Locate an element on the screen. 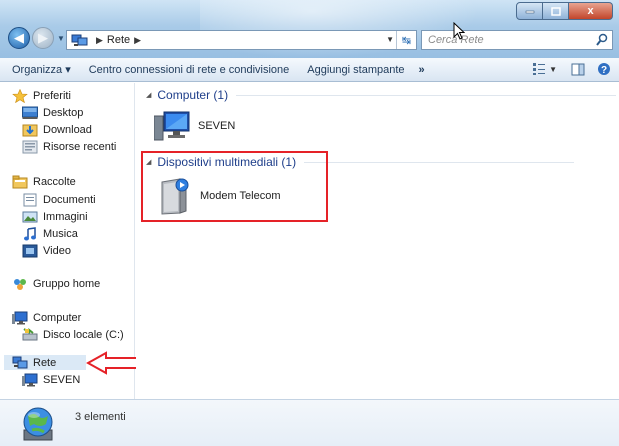 Image resolution: width=619 pixels, height=446 pixels. group-header-computer: ◢ Computer (1) is located at coordinates (381, 95).